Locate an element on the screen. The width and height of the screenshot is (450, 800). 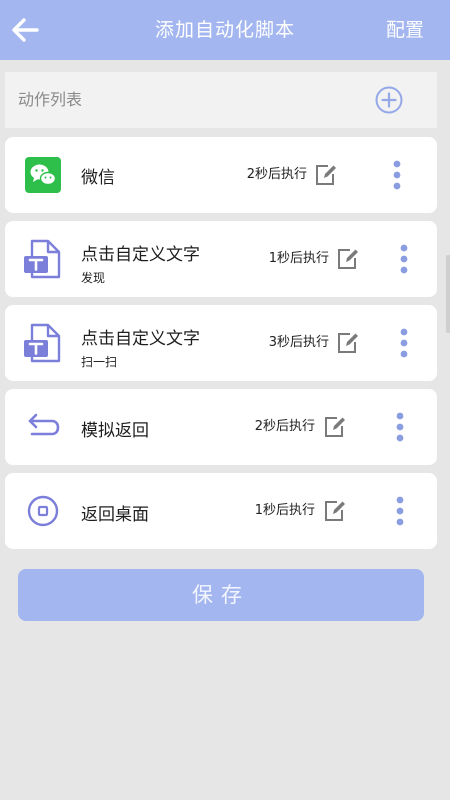
action-delay: 3秒后执行 is located at coordinates (298, 342).